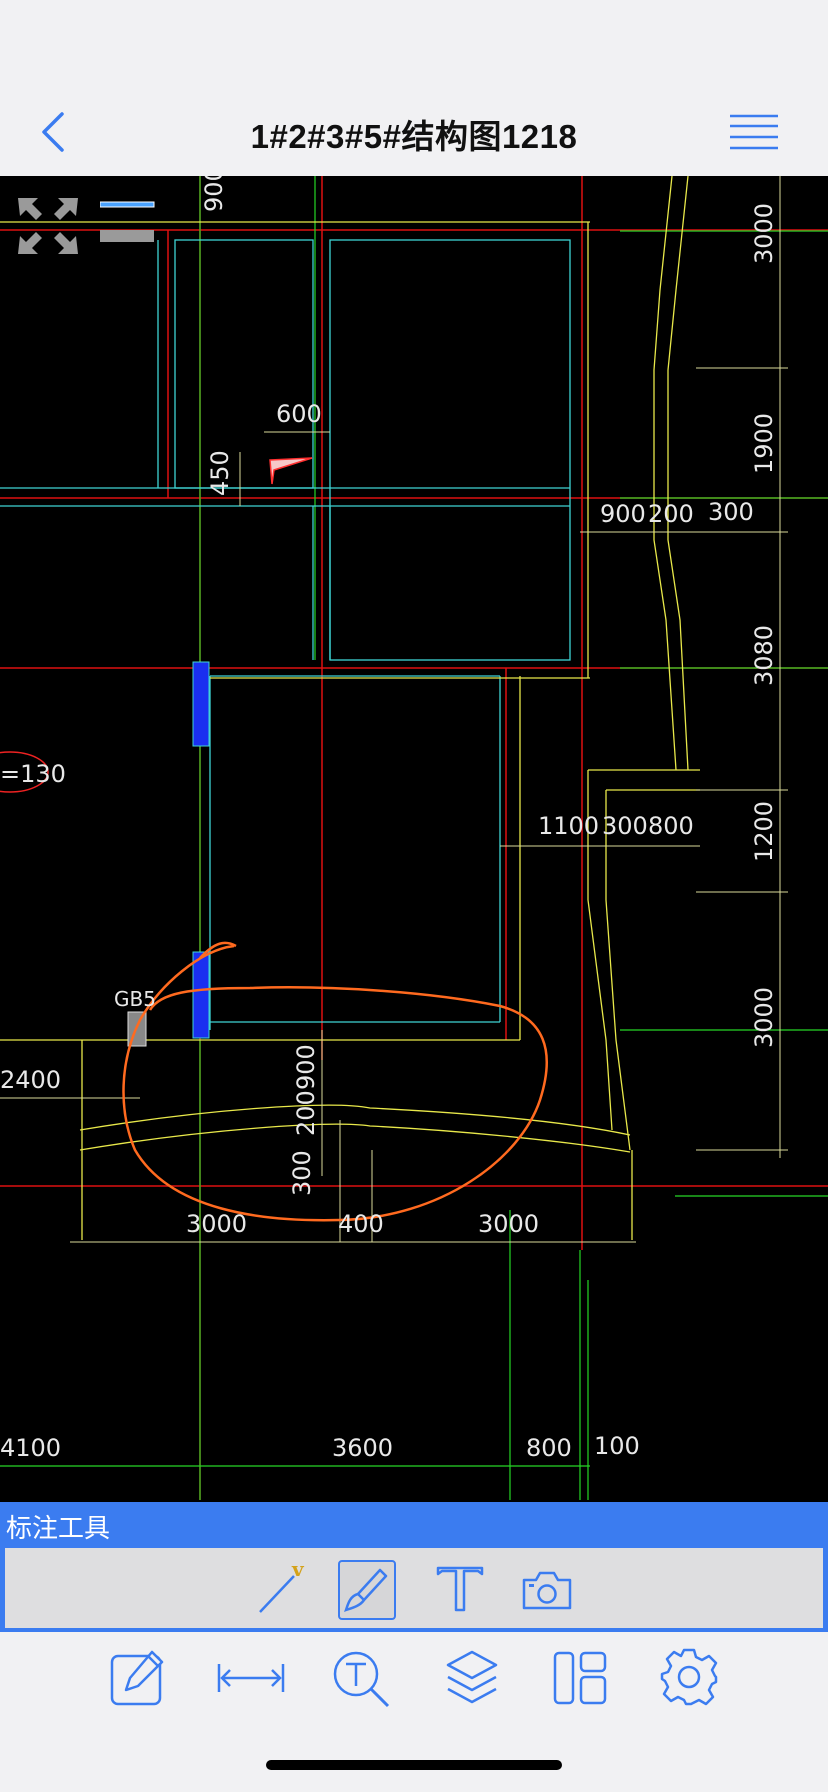 This screenshot has height=1792, width=828. Describe the element at coordinates (33, 774) in the screenshot. I see `label-eq-130: =130` at that location.